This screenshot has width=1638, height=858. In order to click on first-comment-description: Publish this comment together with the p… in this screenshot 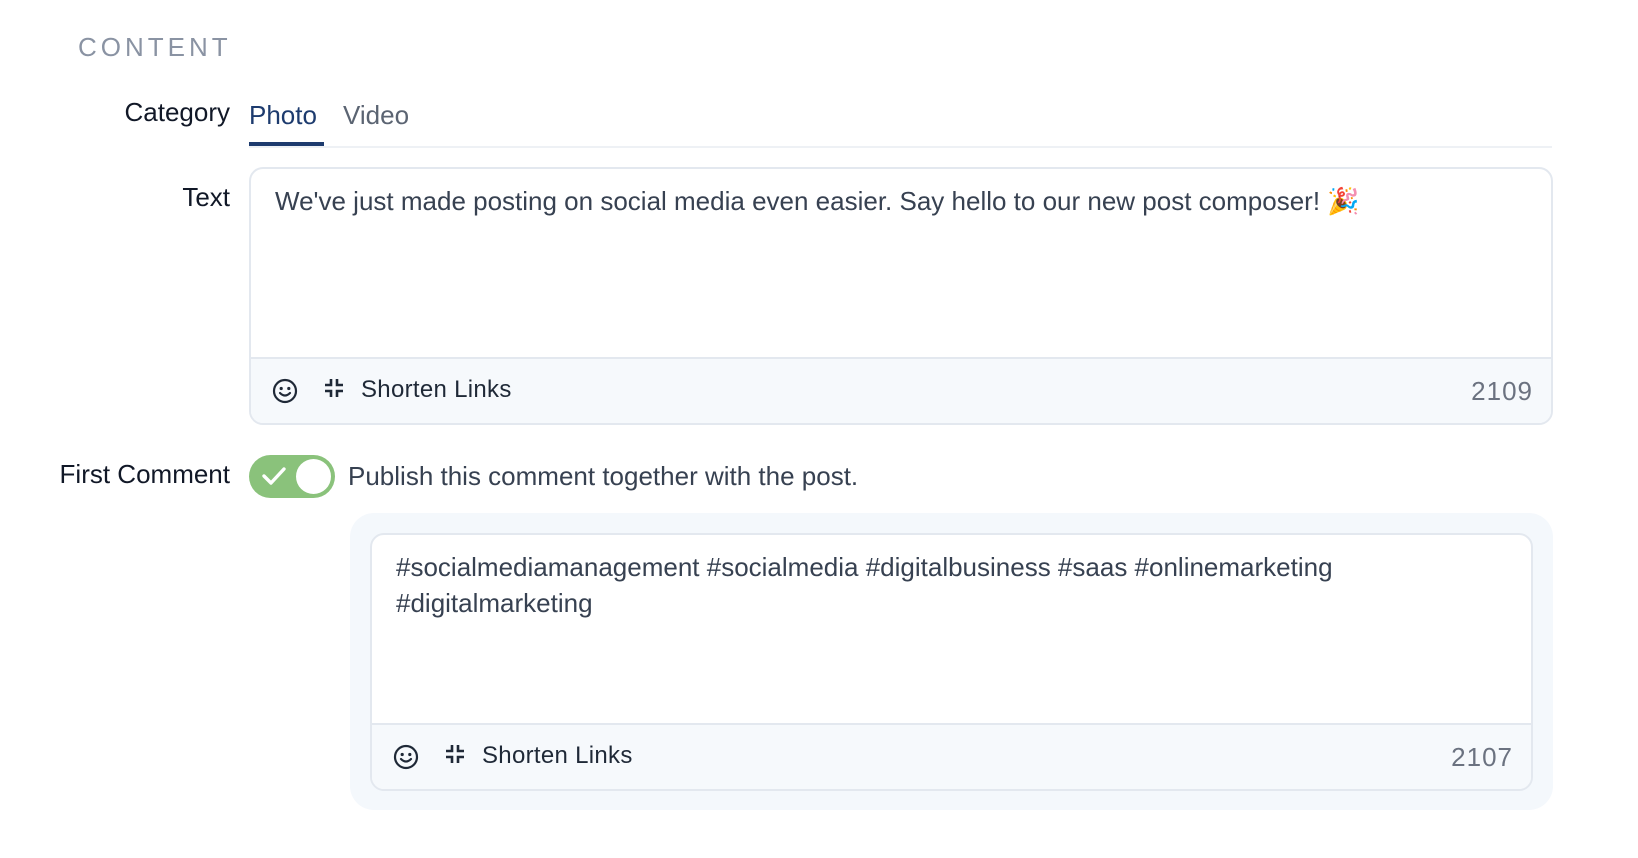, I will do `click(603, 476)`.